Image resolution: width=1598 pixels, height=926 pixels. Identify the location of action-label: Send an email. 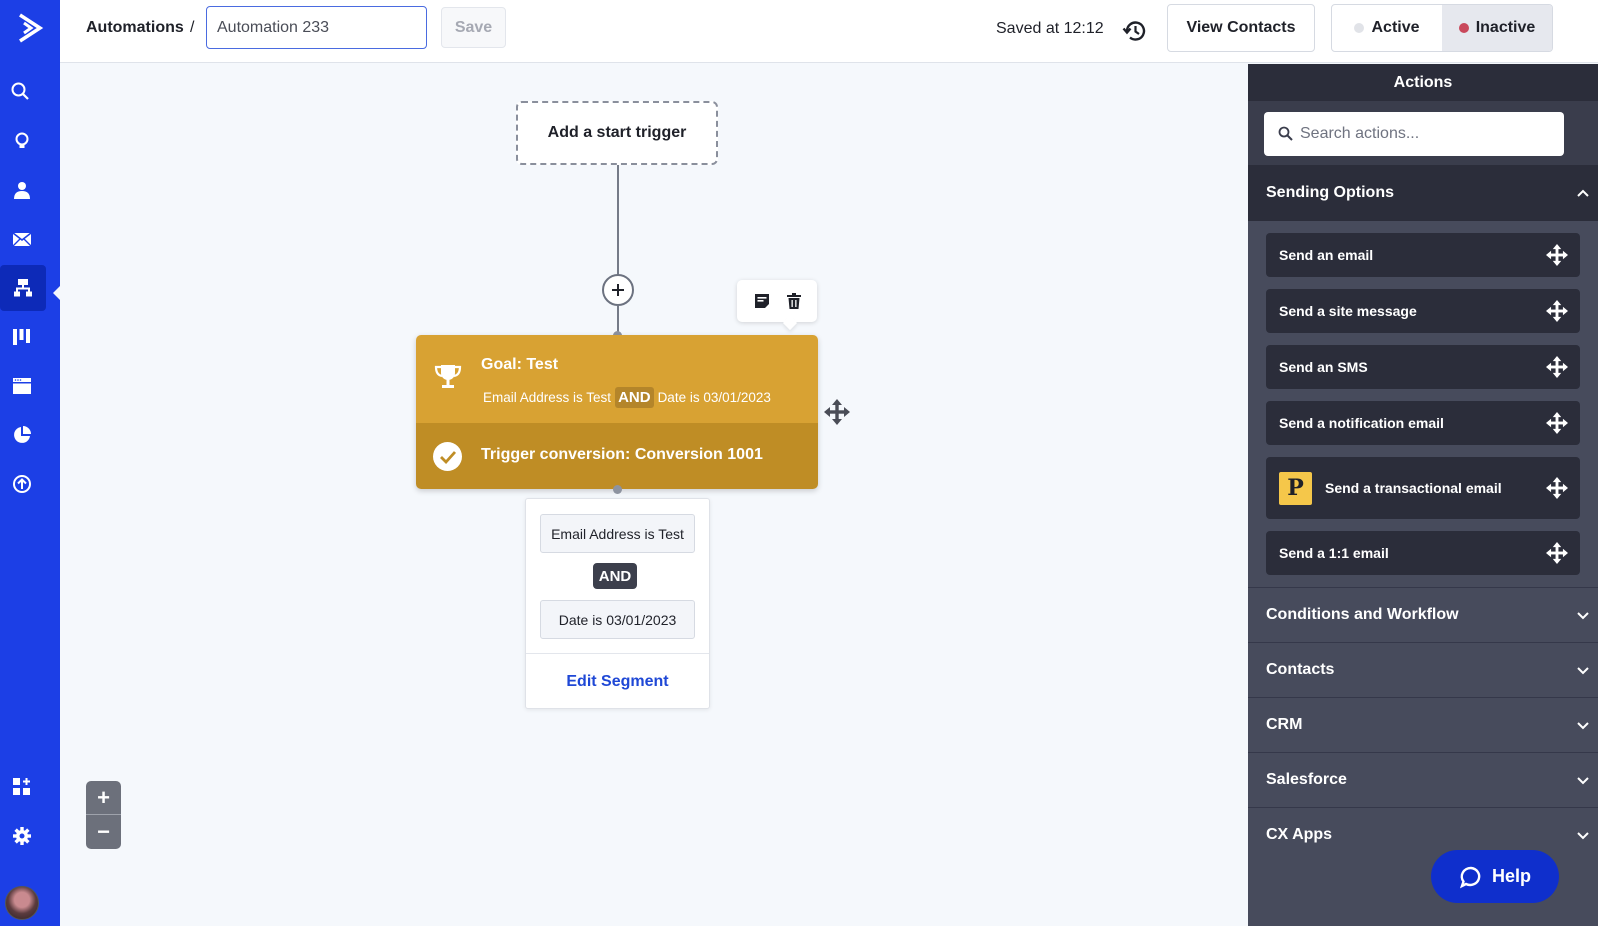
(1326, 255).